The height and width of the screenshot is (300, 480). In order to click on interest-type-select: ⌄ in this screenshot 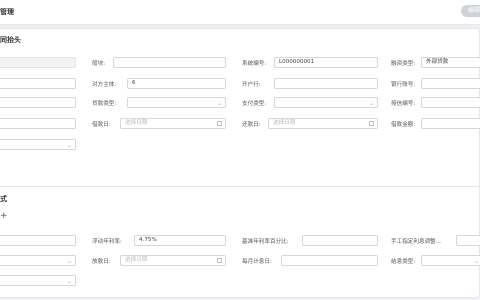, I will do `click(450, 260)`.